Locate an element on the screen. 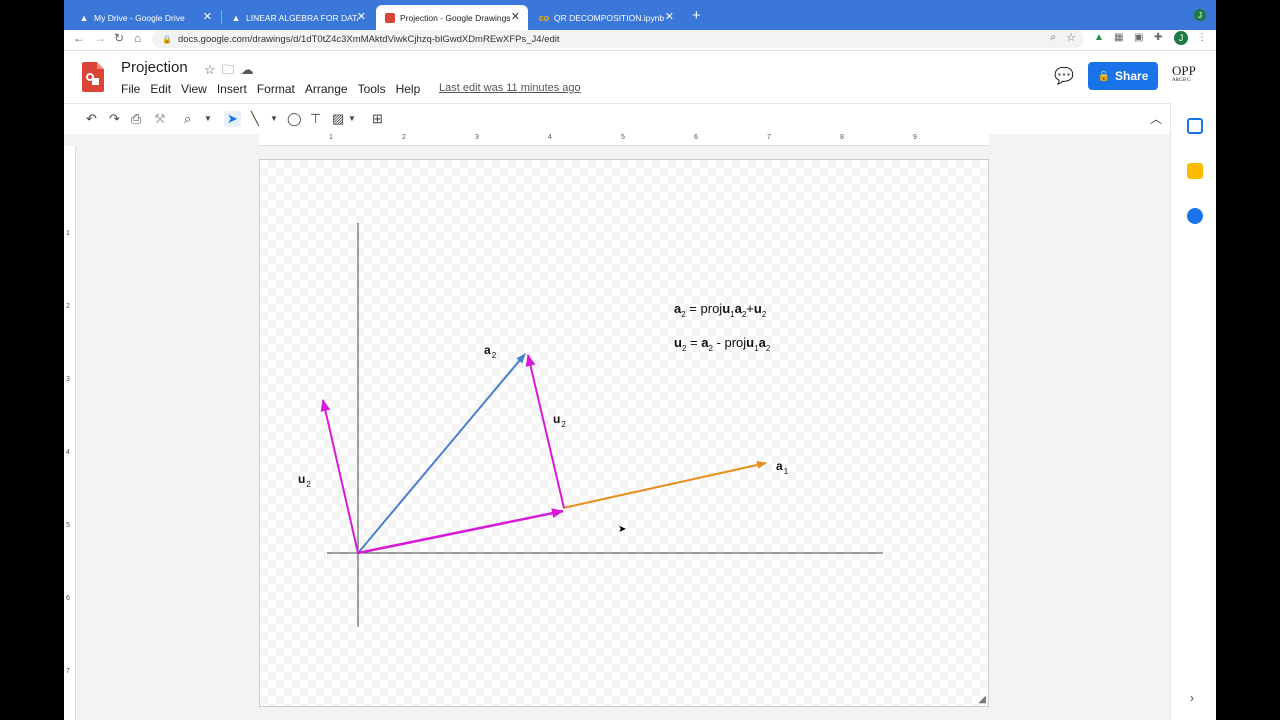 Image resolution: width=1280 pixels, height=720 pixels. tab-my-drive: ▲ My Drive - Google Drive ✕ is located at coordinates (145, 17).